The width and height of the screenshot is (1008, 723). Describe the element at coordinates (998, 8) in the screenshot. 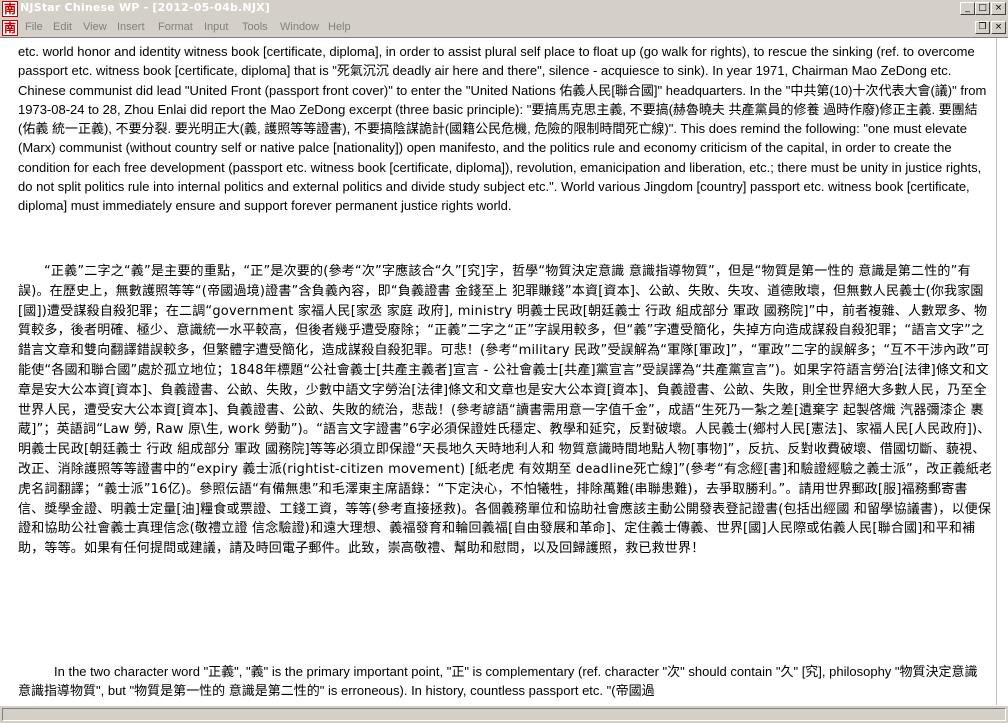

I see `close-button: ×` at that location.